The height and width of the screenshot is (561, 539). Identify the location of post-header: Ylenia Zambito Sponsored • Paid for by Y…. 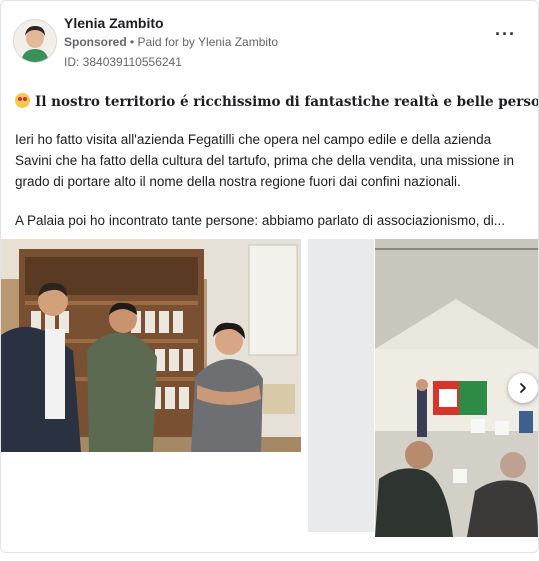
(269, 38).